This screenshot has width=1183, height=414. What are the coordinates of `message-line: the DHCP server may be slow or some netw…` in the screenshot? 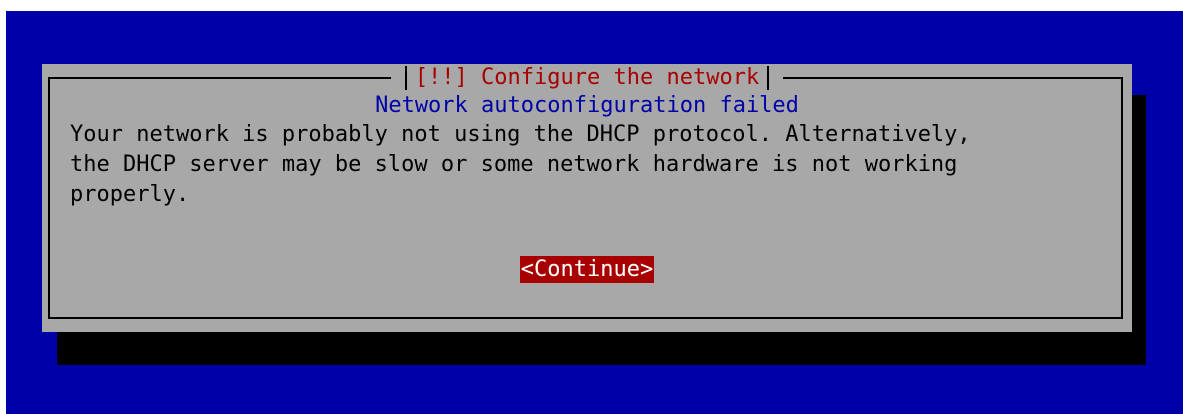 It's located at (514, 164).